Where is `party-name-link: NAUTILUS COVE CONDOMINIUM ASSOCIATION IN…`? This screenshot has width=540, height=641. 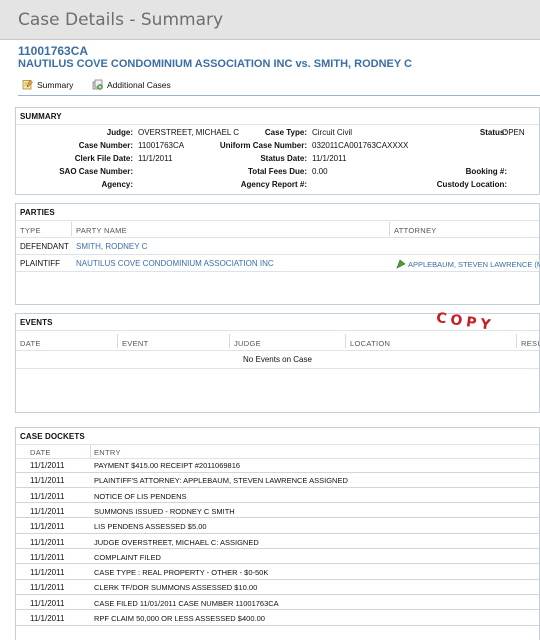
party-name-link: NAUTILUS COVE CONDOMINIUM ASSOCIATION IN… is located at coordinates (175, 263).